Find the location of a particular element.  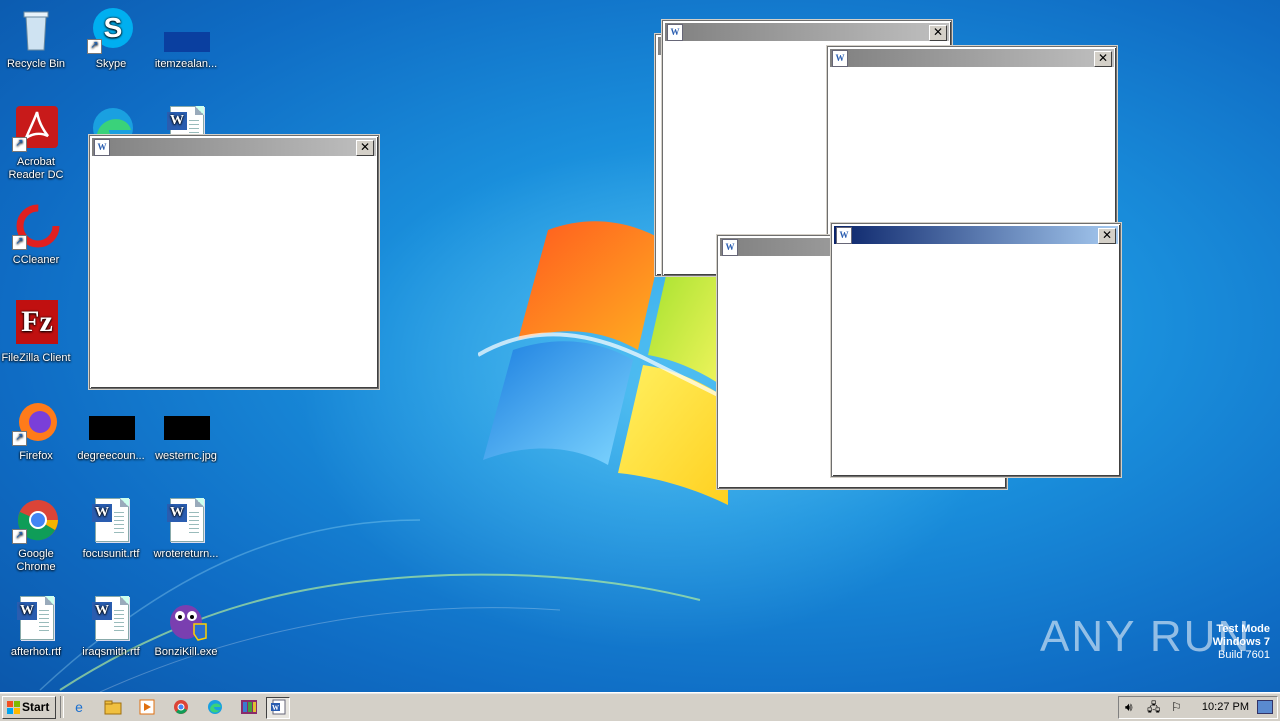

taskbar-separator is located at coordinates (62, 707).